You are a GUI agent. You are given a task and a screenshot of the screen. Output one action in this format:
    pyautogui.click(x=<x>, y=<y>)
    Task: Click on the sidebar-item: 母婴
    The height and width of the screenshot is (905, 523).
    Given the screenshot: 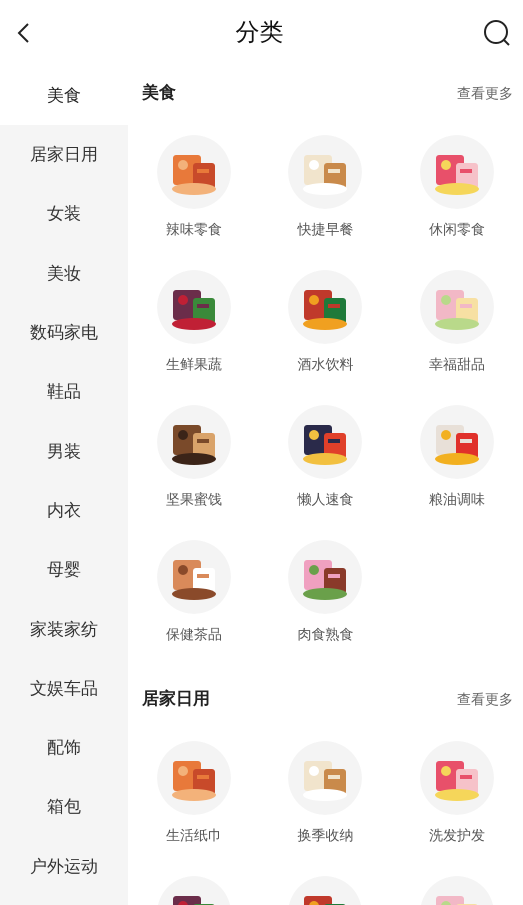 What is the action you would take?
    pyautogui.click(x=64, y=570)
    